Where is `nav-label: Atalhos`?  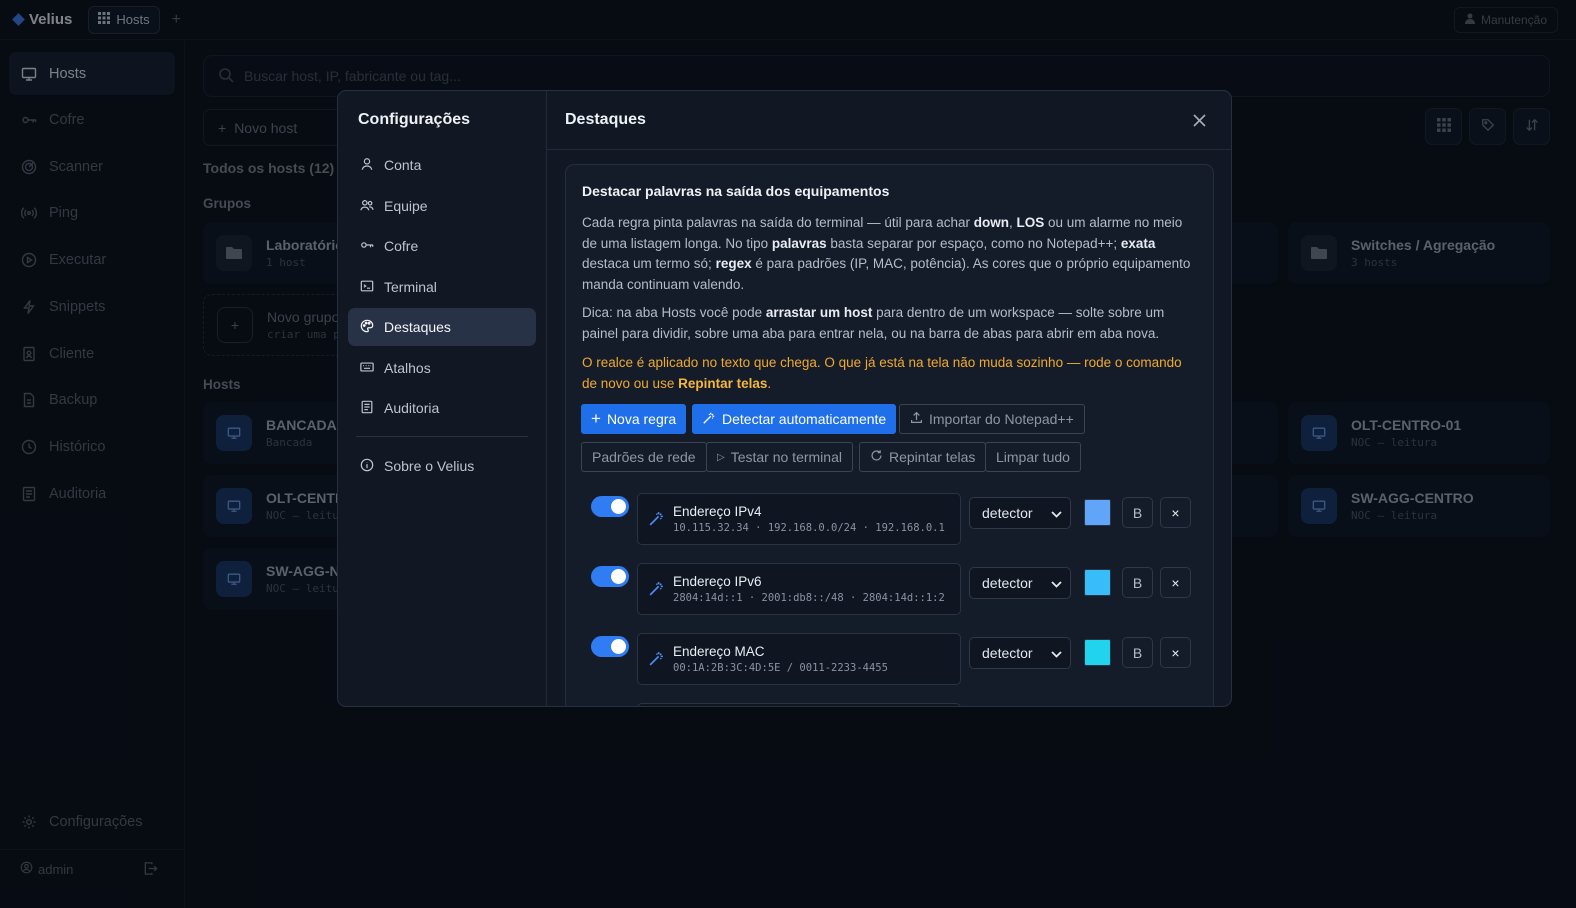
nav-label: Atalhos is located at coordinates (407, 368).